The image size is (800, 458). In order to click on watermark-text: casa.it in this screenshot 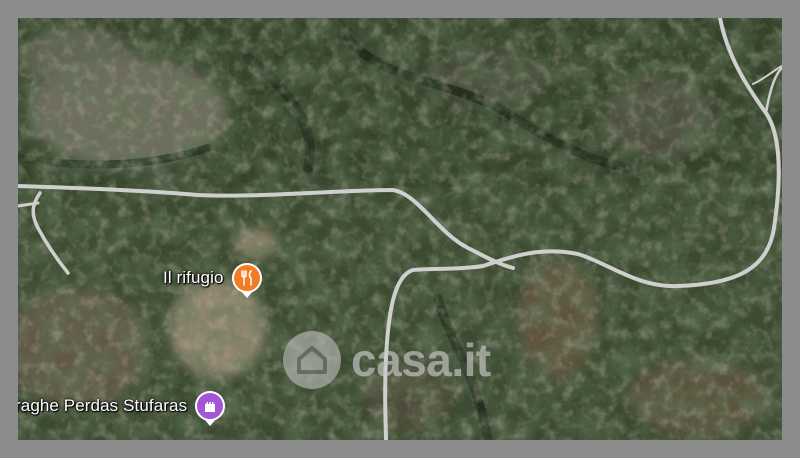, I will do `click(421, 360)`.